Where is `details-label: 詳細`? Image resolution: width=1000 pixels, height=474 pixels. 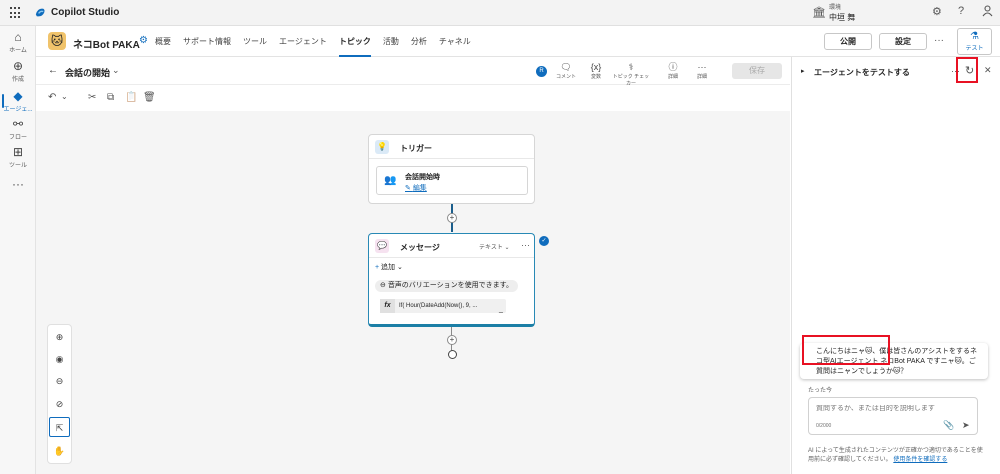
details-label: 詳細 is located at coordinates (672, 77).